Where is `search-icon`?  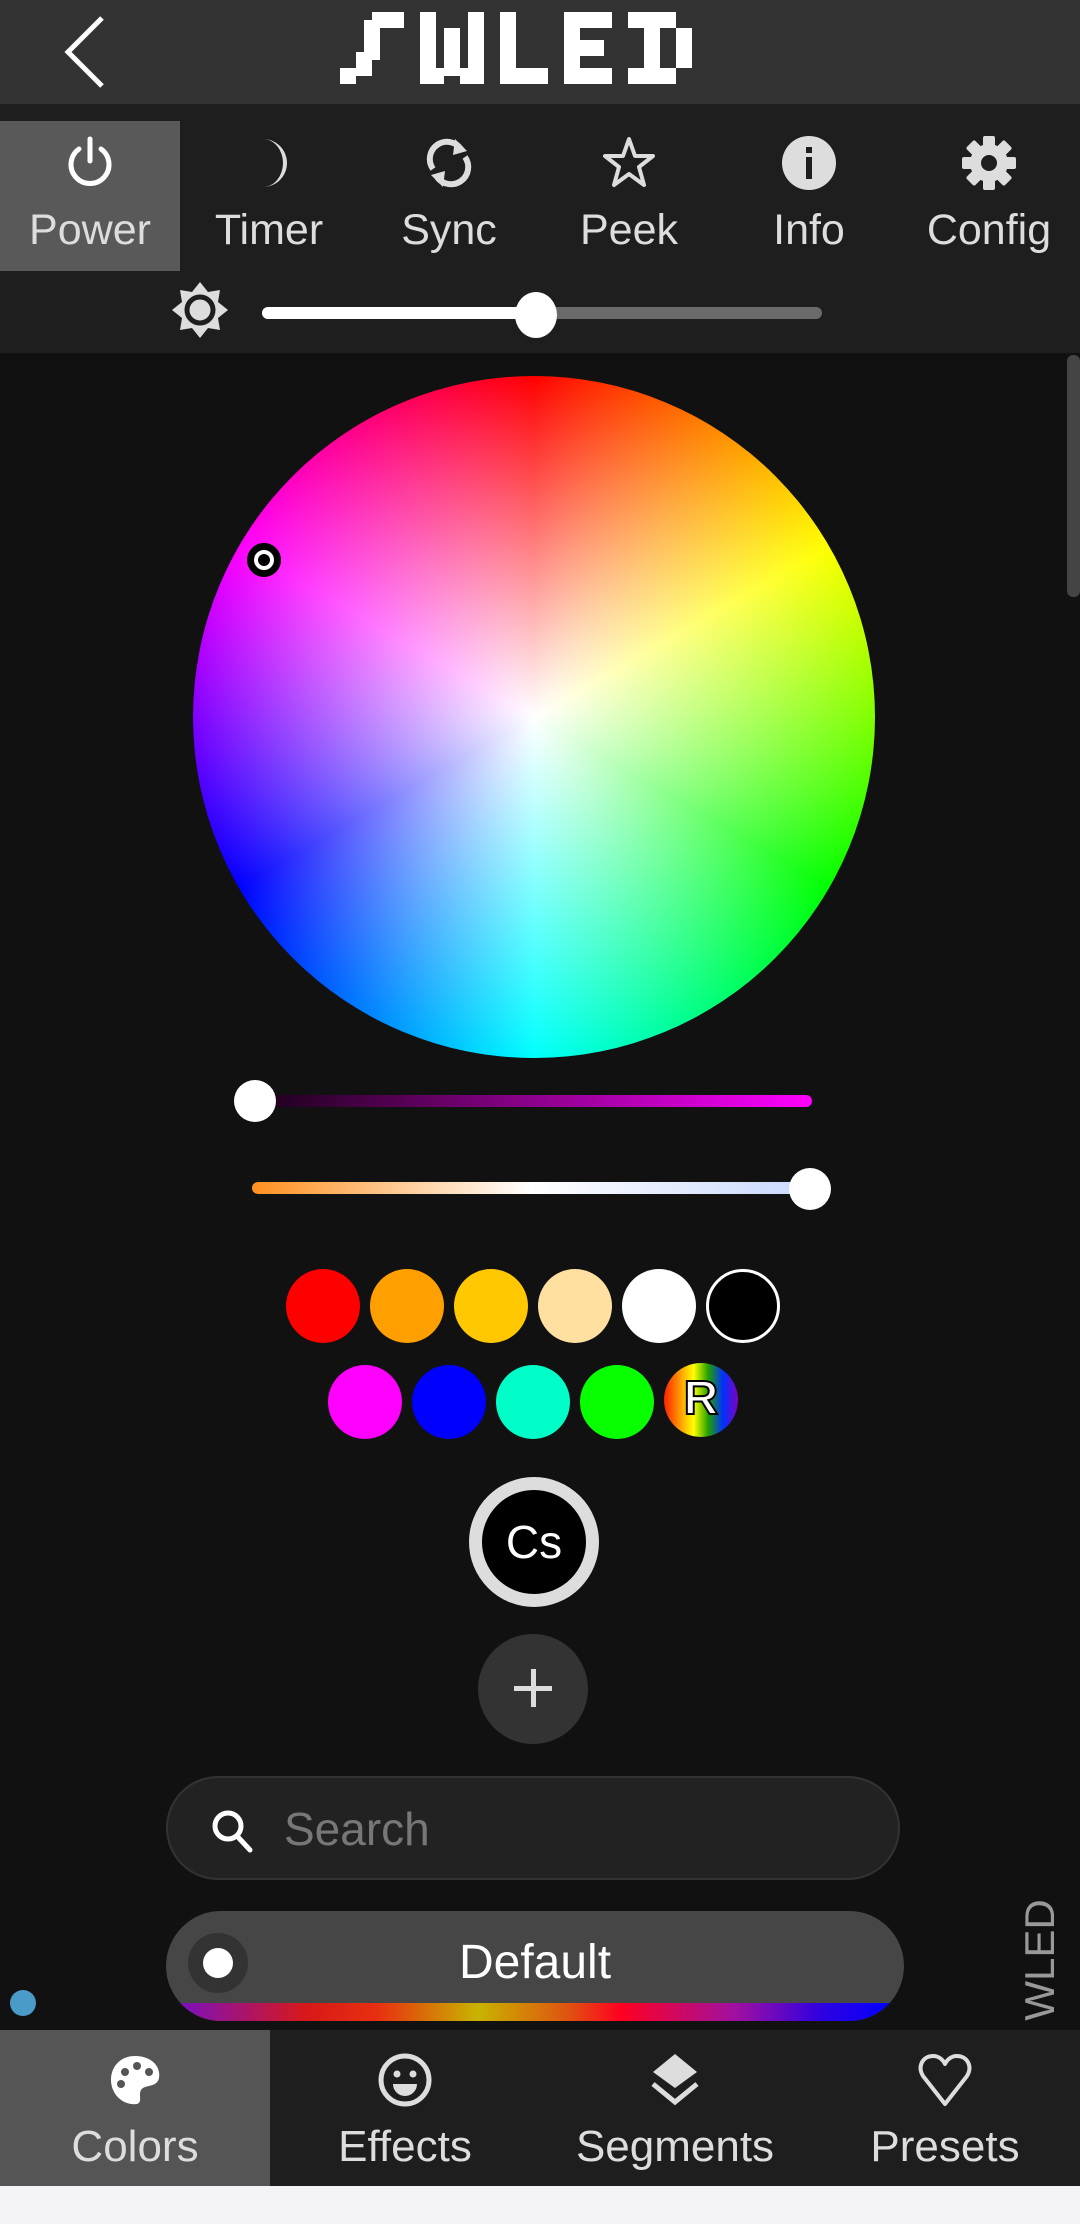
search-icon is located at coordinates (232, 1831).